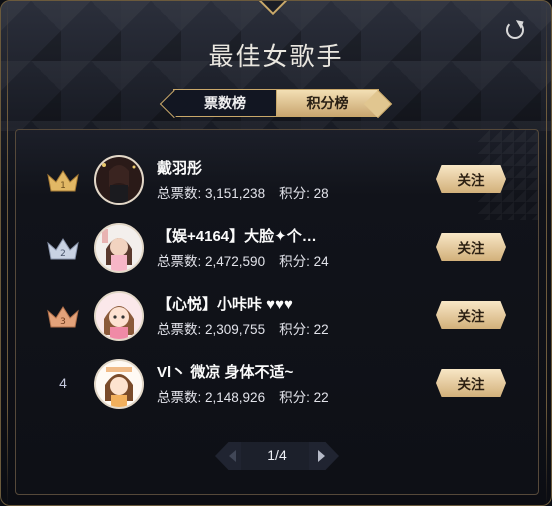 The width and height of the screenshot is (552, 506). I want to click on page-indicator: 1/4, so click(277, 455).